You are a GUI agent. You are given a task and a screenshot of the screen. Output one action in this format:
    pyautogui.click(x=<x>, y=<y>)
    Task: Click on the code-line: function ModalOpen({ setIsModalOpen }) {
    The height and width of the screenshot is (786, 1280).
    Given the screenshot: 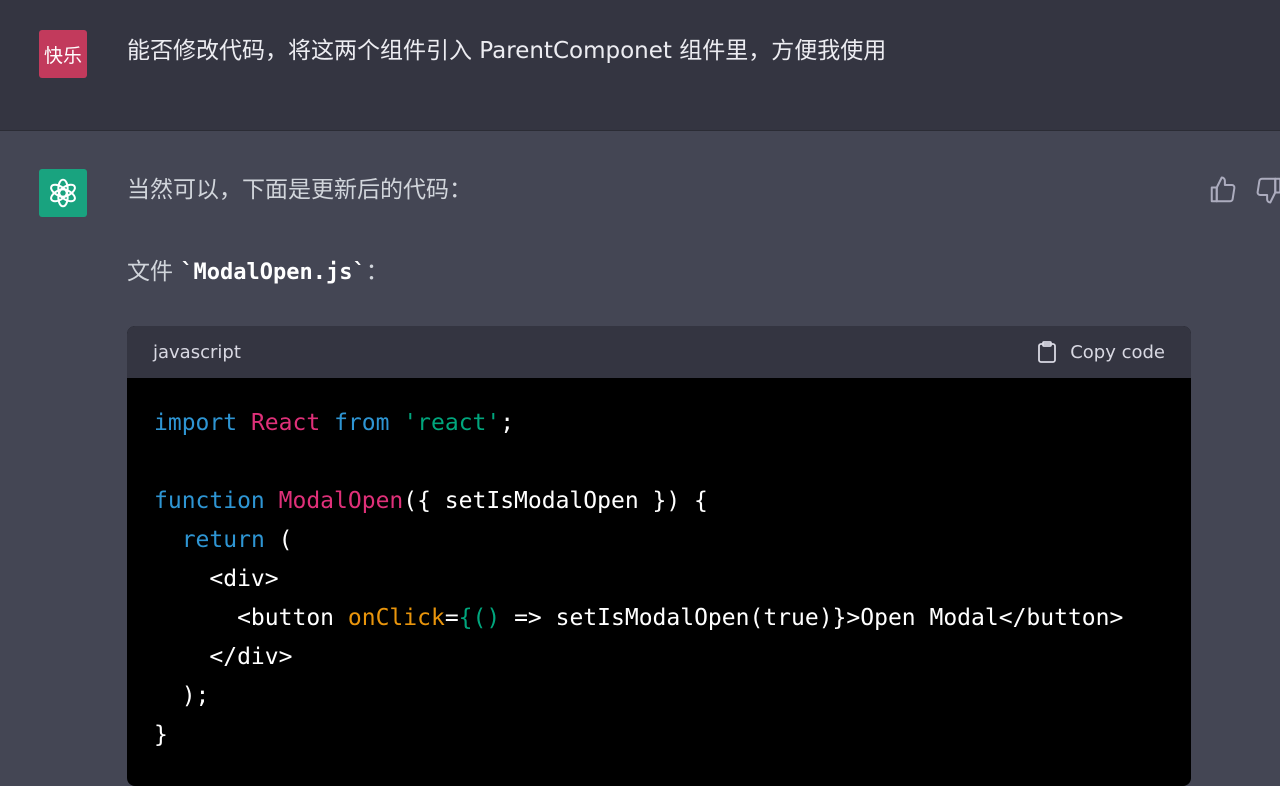 What is the action you would take?
    pyautogui.click(x=659, y=501)
    